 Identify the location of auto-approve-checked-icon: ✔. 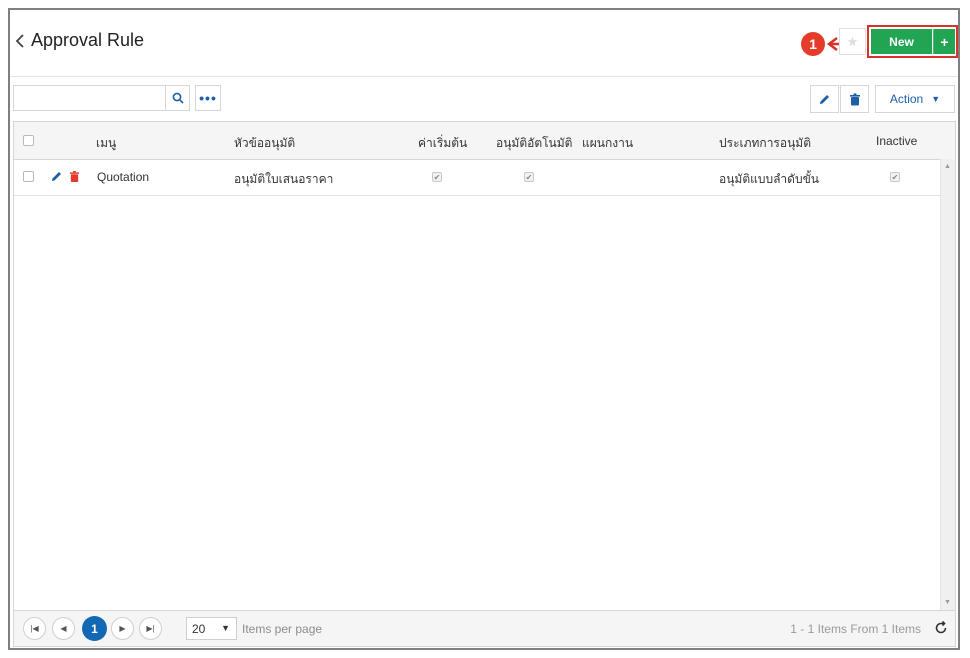
(529, 177).